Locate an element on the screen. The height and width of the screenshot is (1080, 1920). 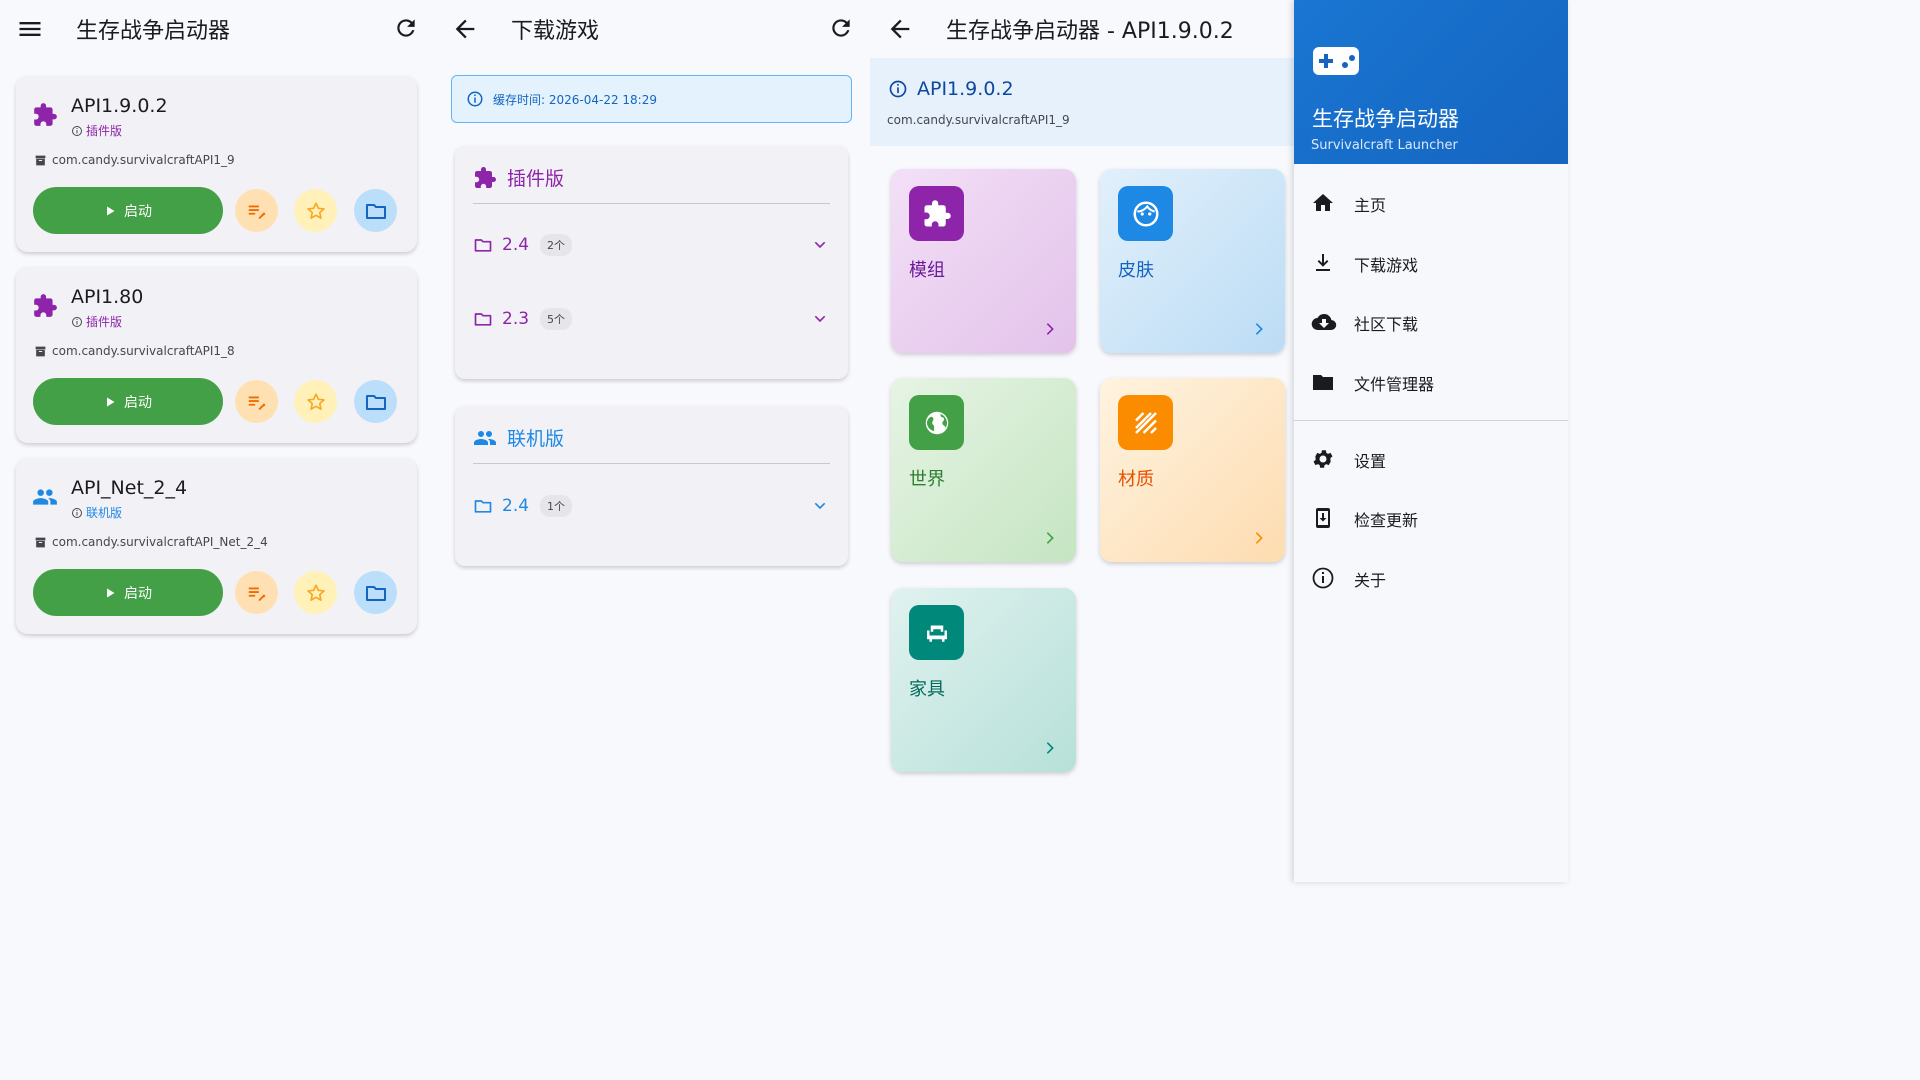
furniture-tile: 家具 is located at coordinates (983, 680).